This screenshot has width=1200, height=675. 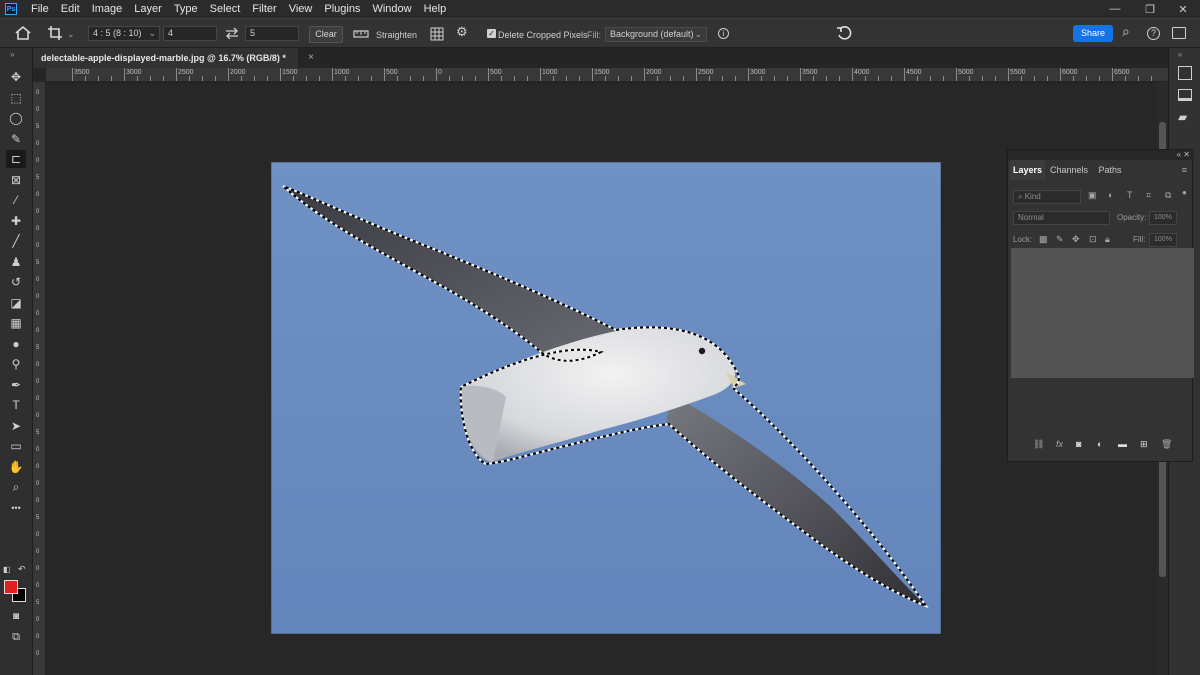 I want to click on home-icon, so click(x=23, y=33).